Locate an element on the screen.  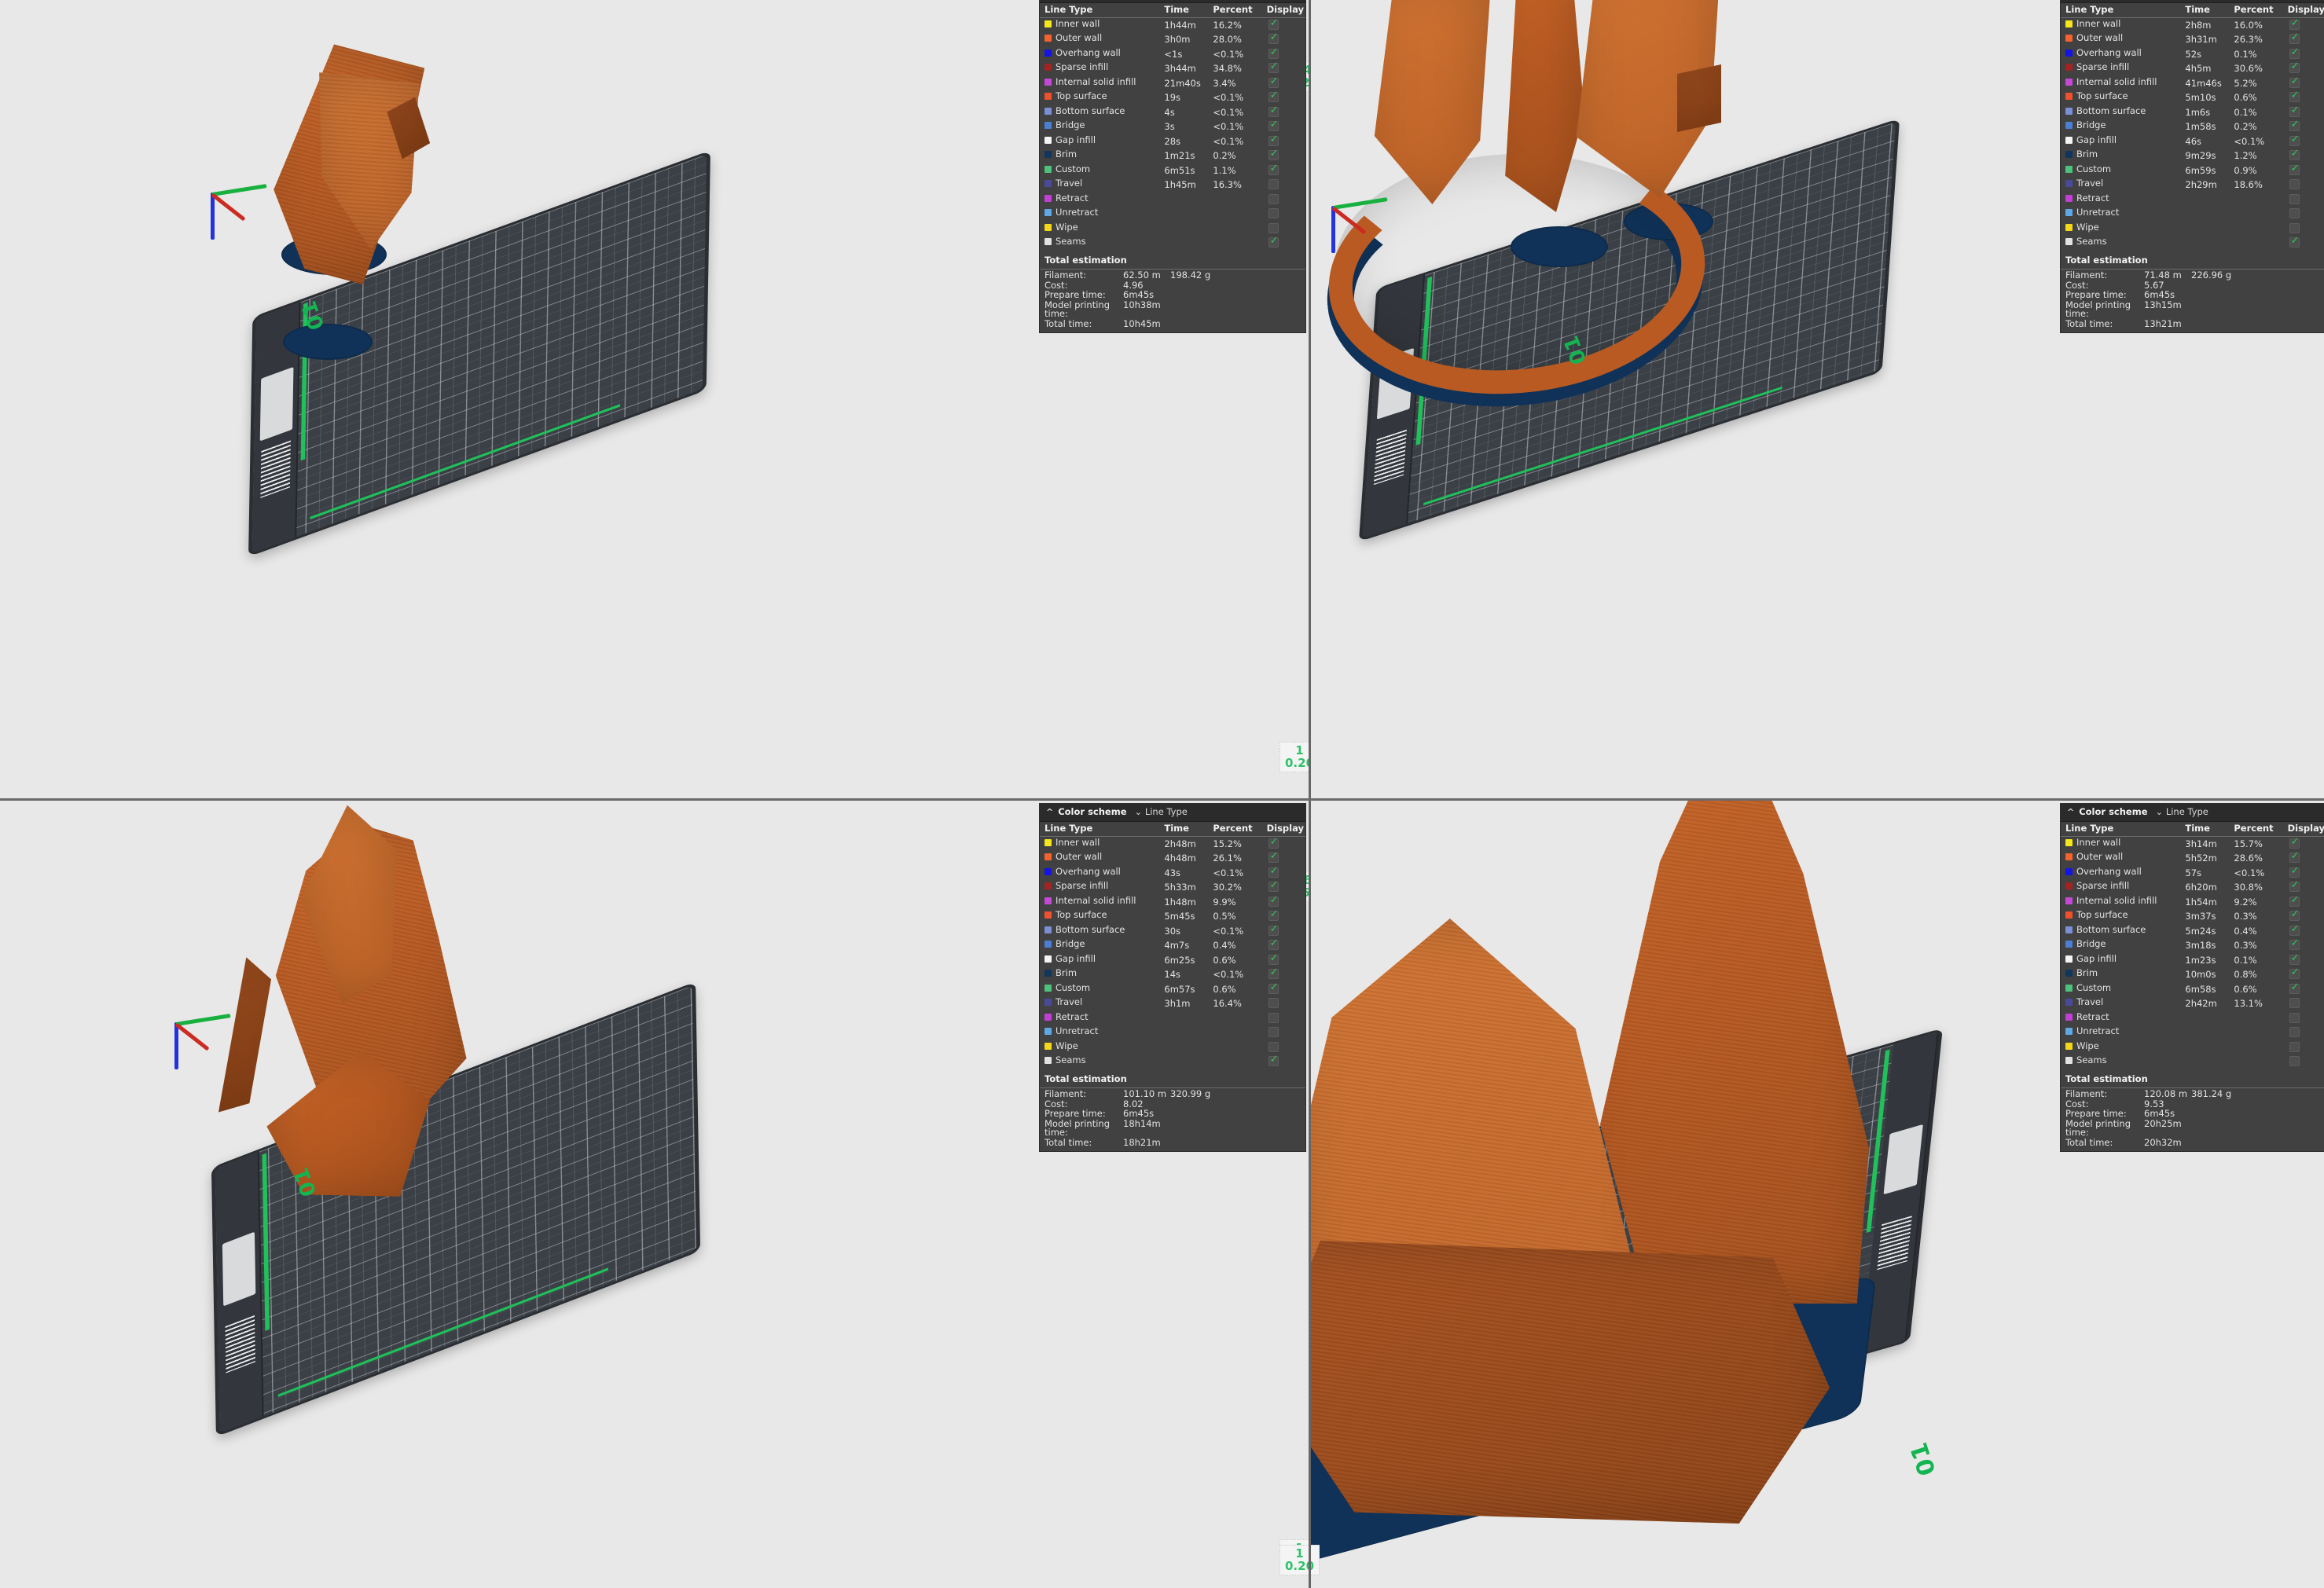
legend-row: Brim 9m29s 1.2% is located at coordinates (2192, 156).